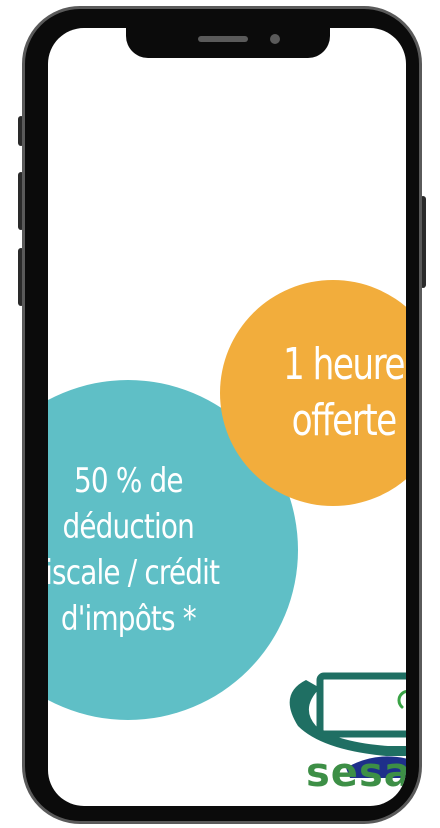 The width and height of the screenshot is (440, 828). Describe the element at coordinates (275, 39) in the screenshot. I see `front-camera` at that location.